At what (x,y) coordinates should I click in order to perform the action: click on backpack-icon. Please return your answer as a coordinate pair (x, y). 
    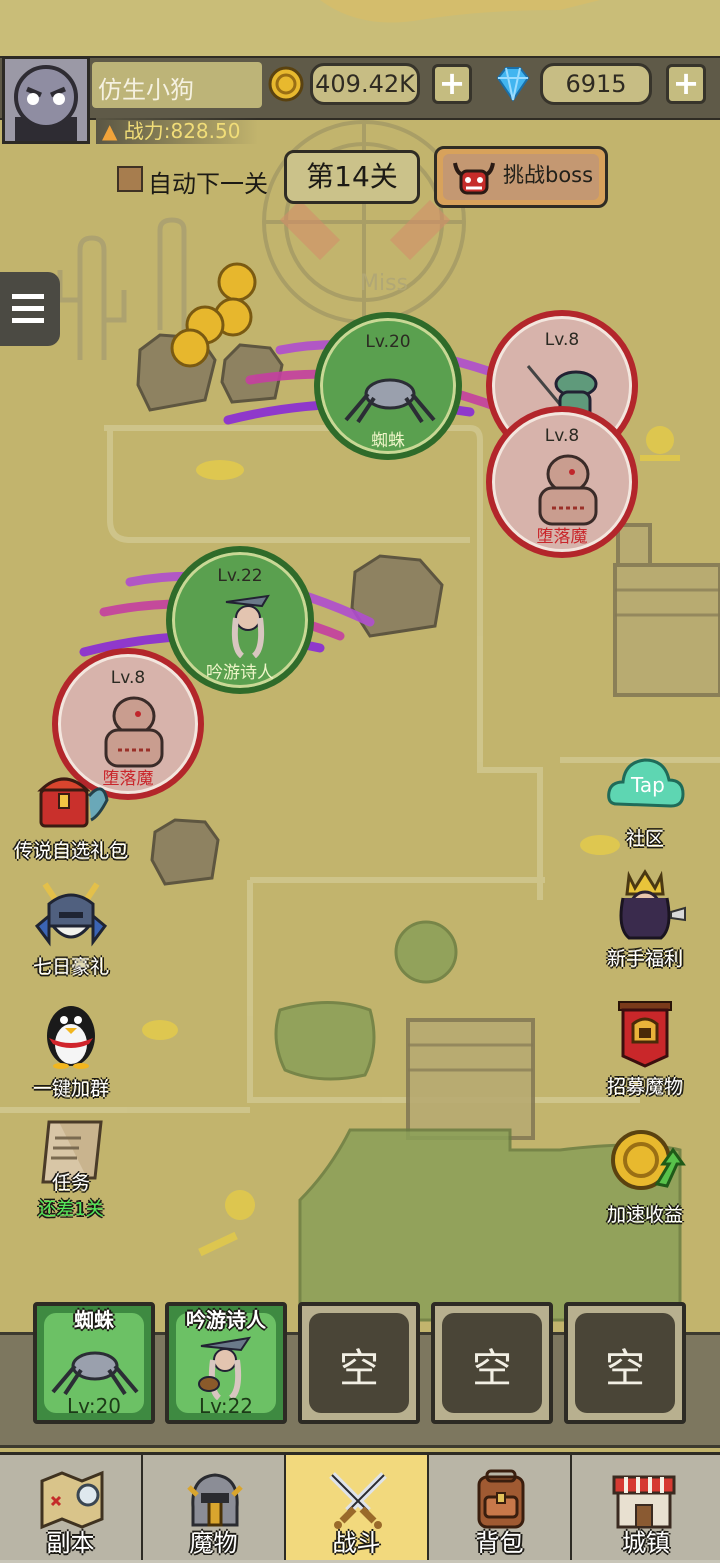
    Looking at the image, I should click on (501, 1499).